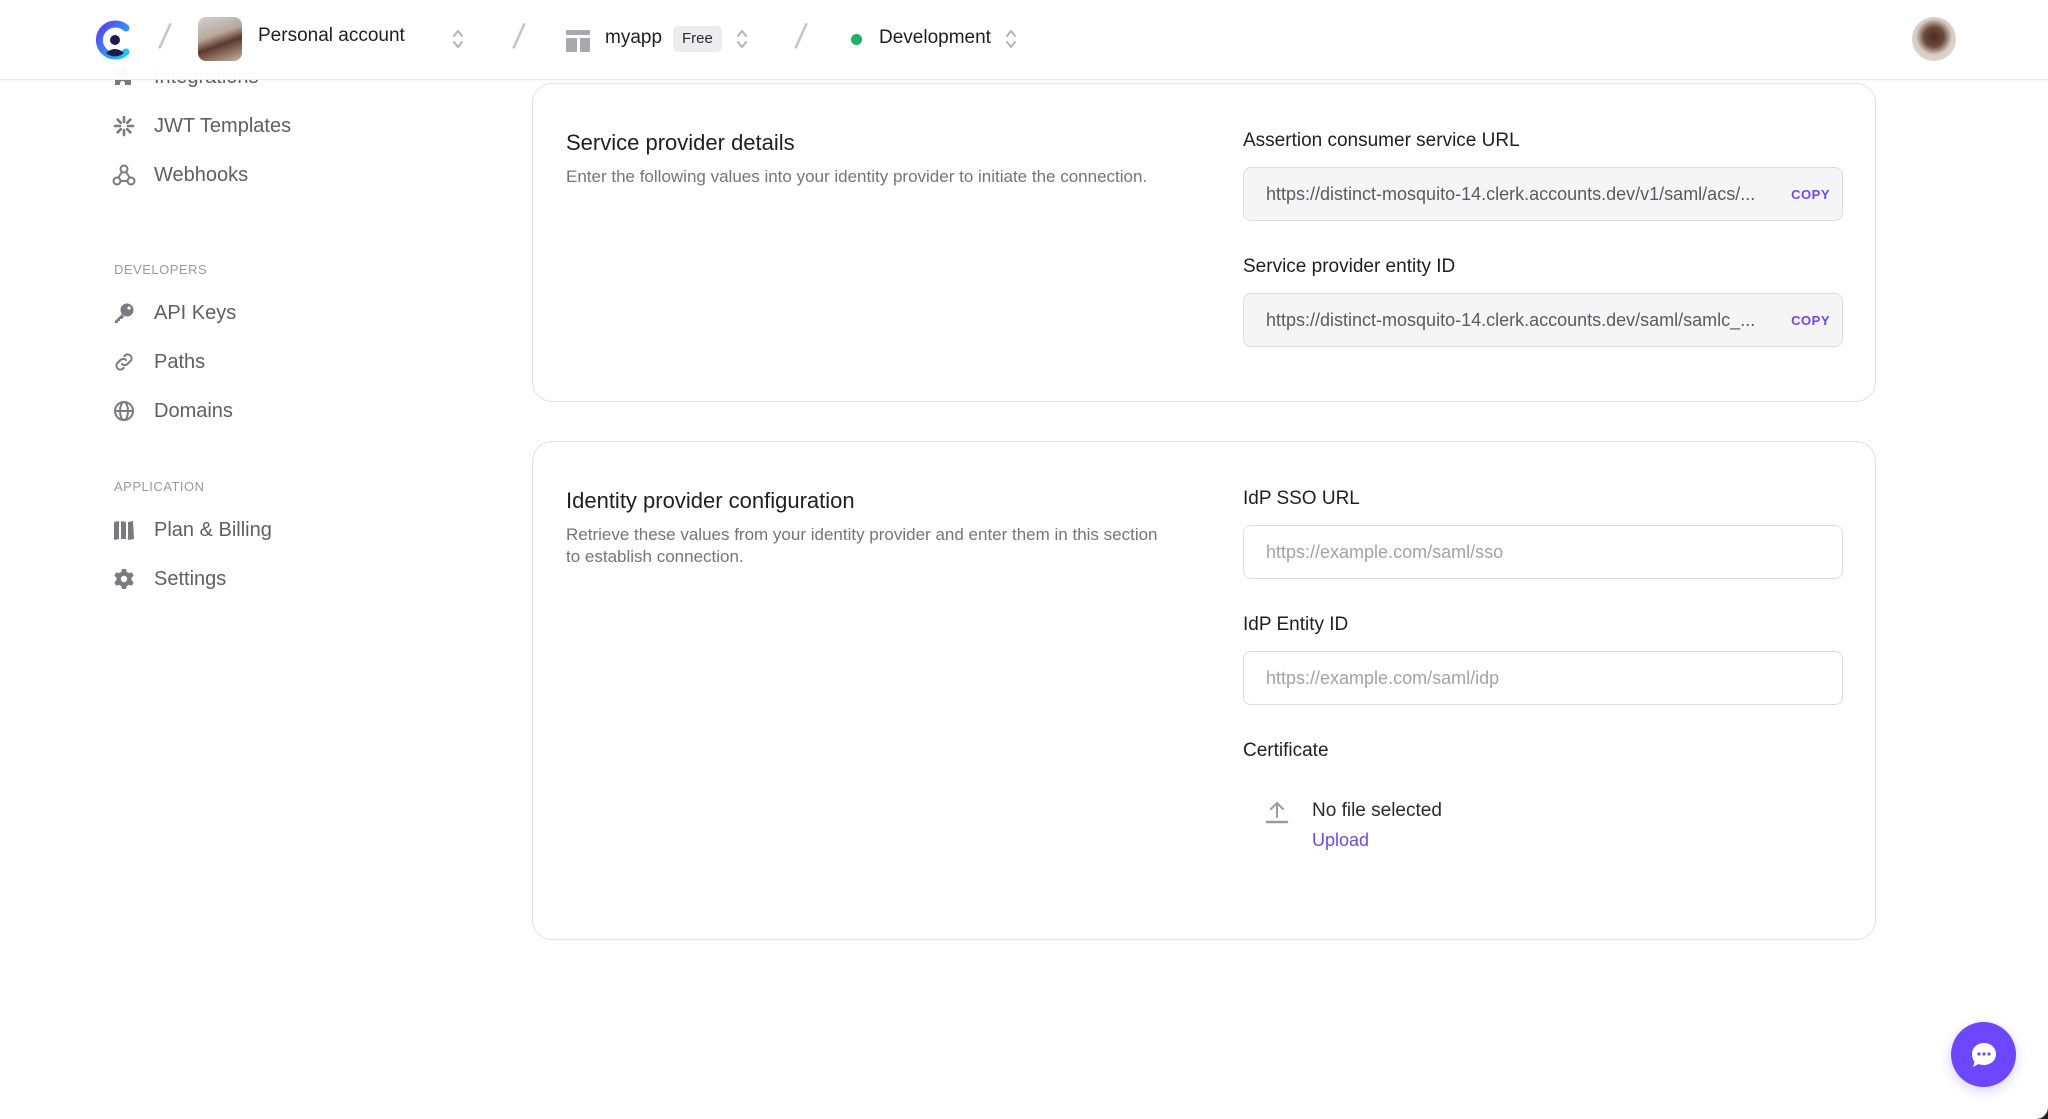 The image size is (2048, 1119). Describe the element at coordinates (1377, 810) in the screenshot. I see `certificate-file-status: No file selected` at that location.